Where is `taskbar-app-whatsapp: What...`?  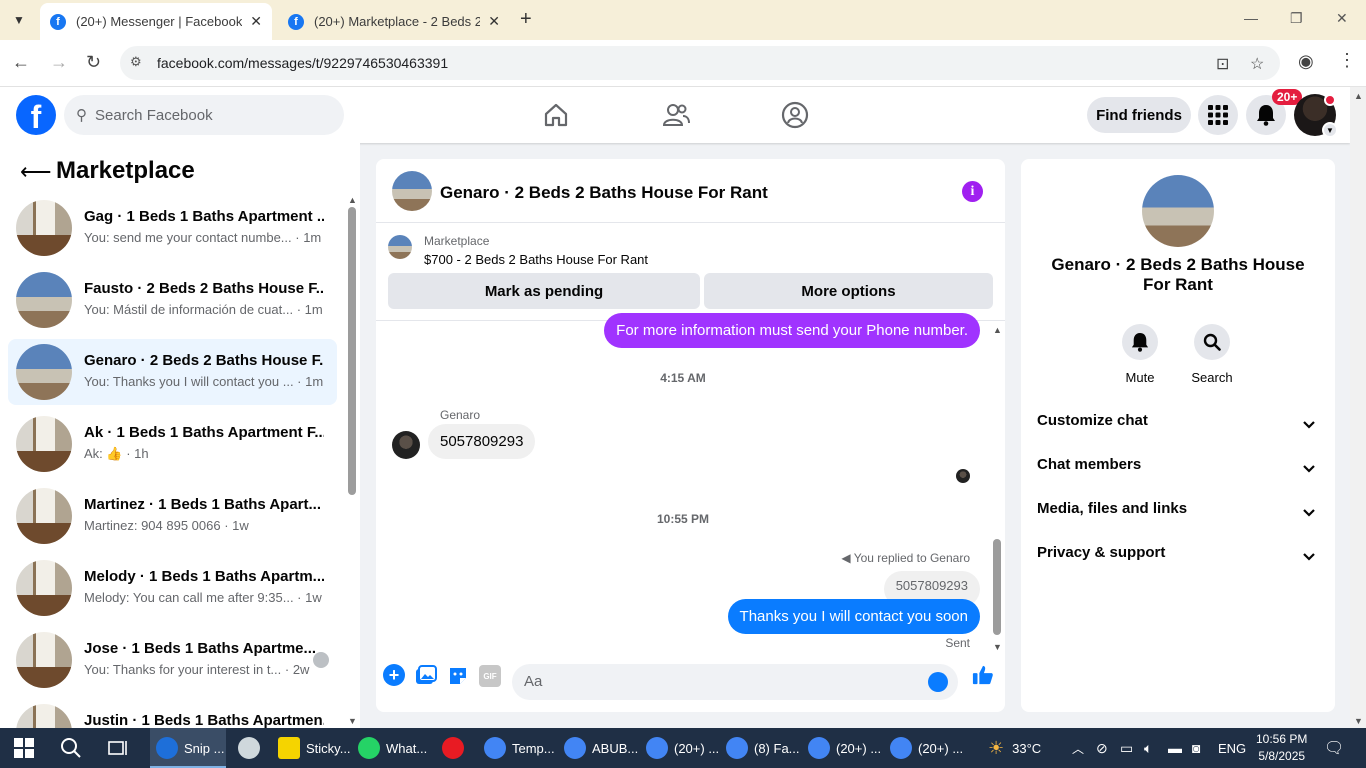
taskbar-app-whatsapp: What... is located at coordinates (392, 748).